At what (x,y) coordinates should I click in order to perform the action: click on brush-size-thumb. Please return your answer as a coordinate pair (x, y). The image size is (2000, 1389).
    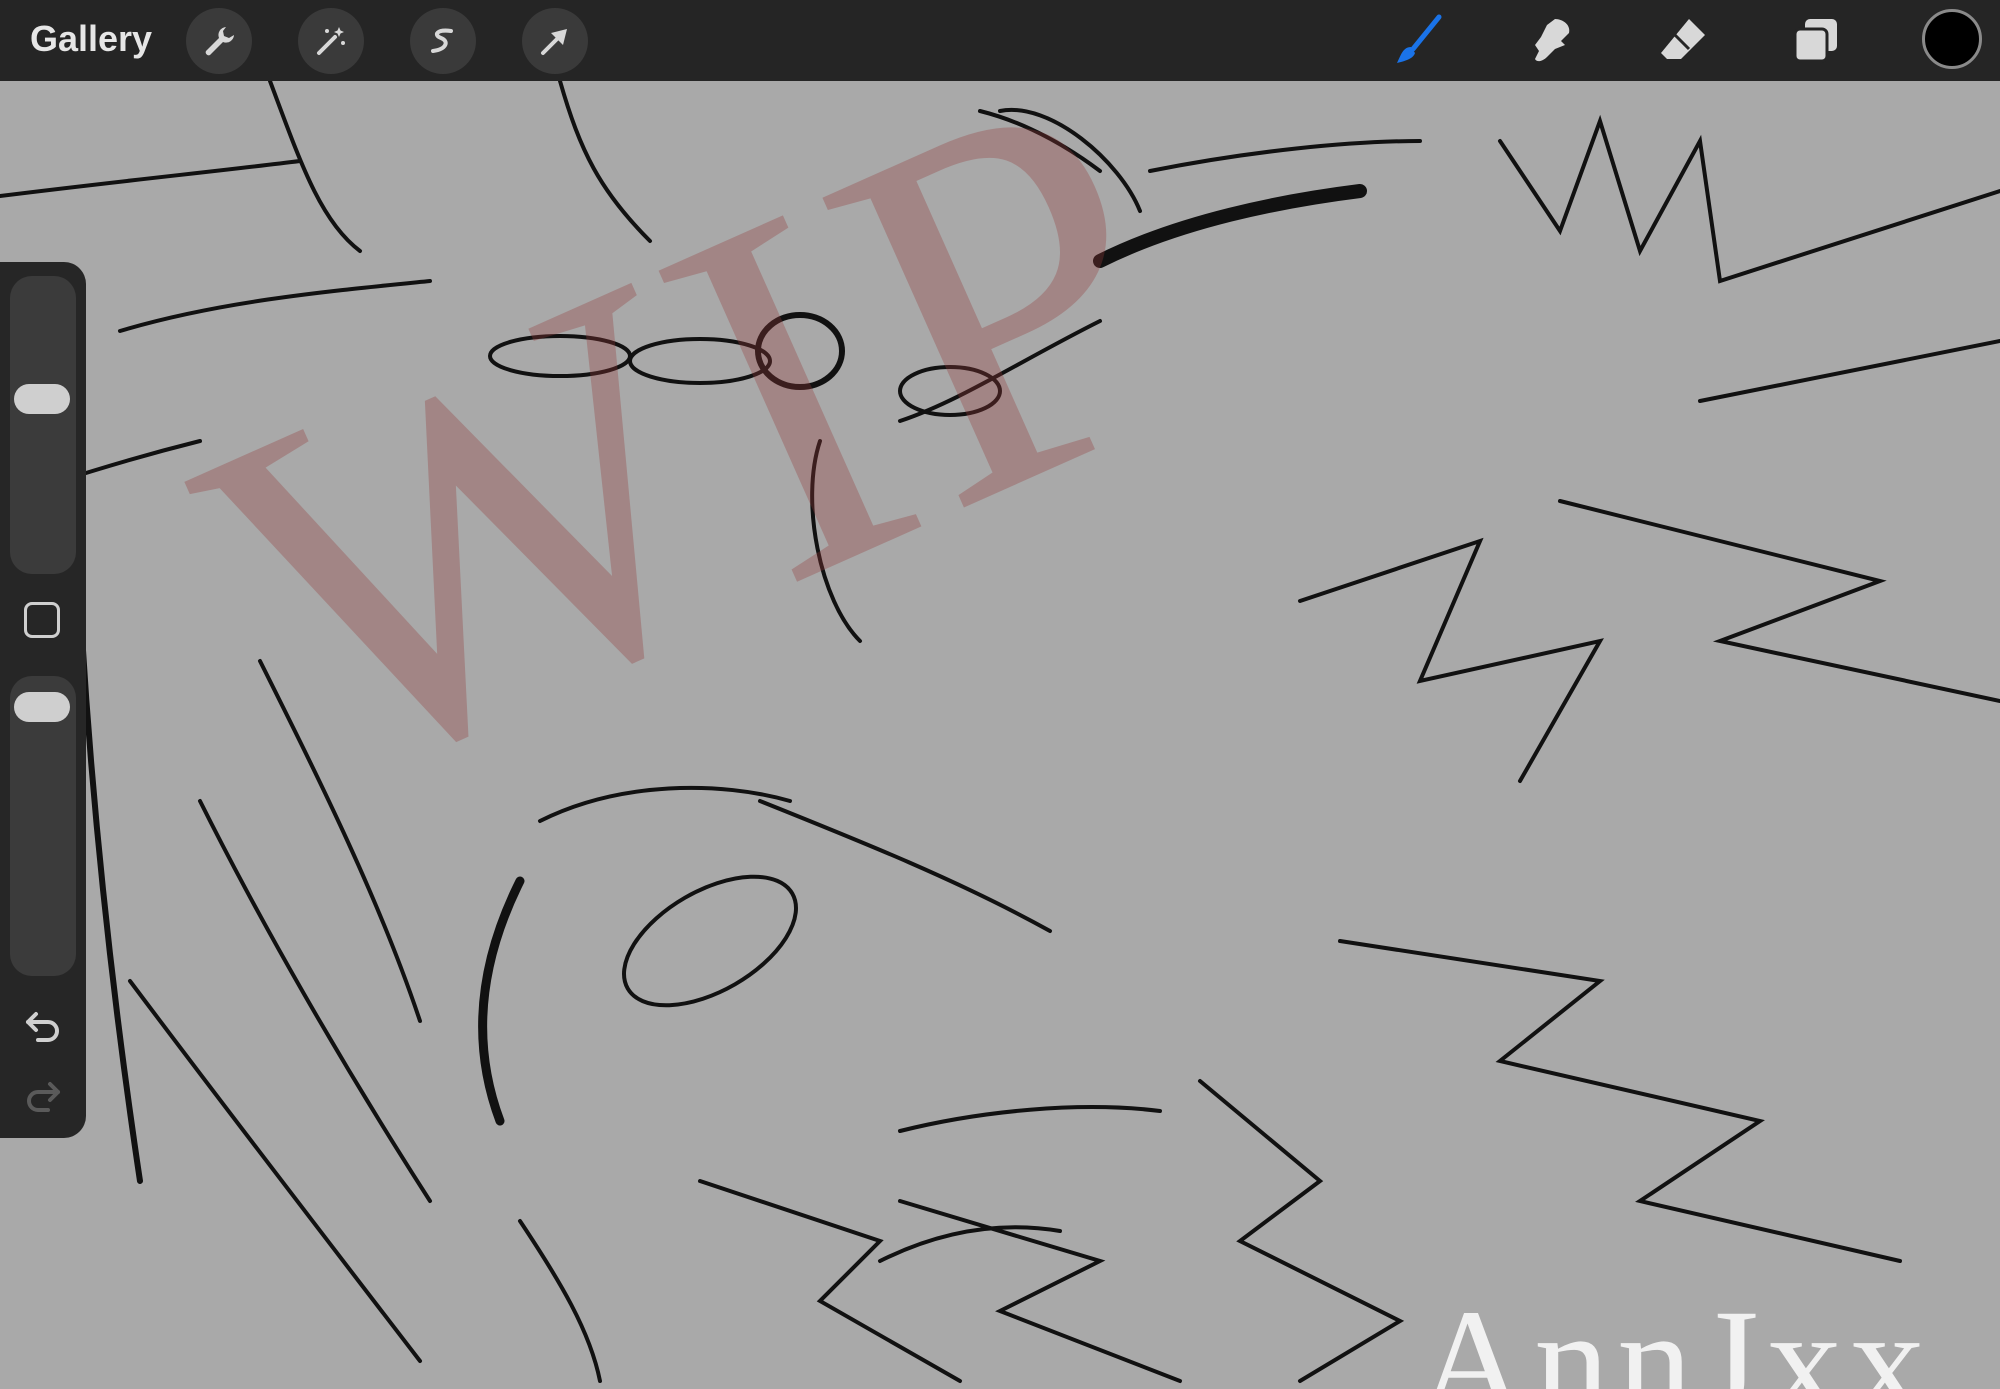
    Looking at the image, I should click on (42, 399).